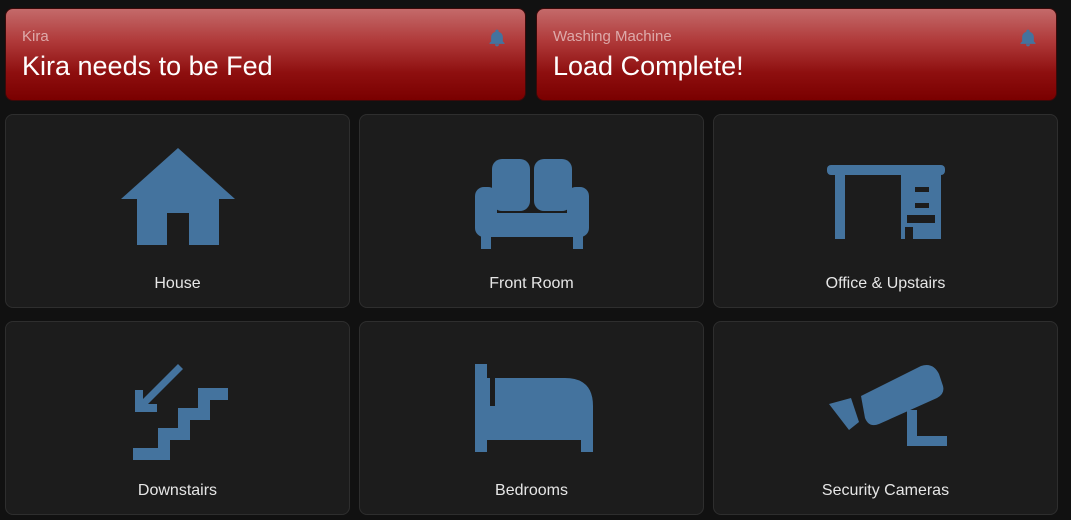  I want to click on alert-card-kira: Kira Kira needs to be Fed, so click(265, 54).